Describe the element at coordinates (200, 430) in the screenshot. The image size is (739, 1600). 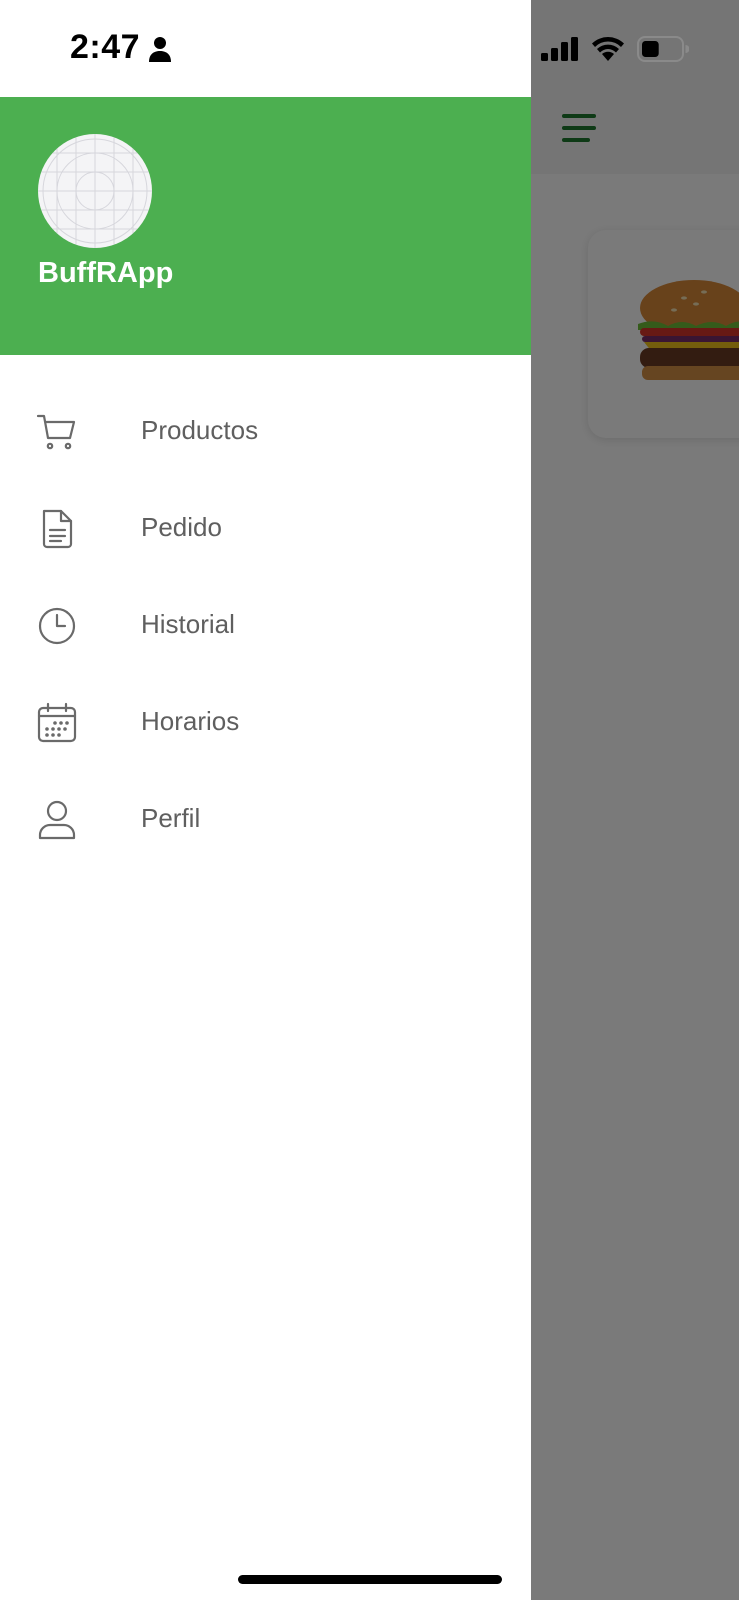
I see `menu-label: Productos` at that location.